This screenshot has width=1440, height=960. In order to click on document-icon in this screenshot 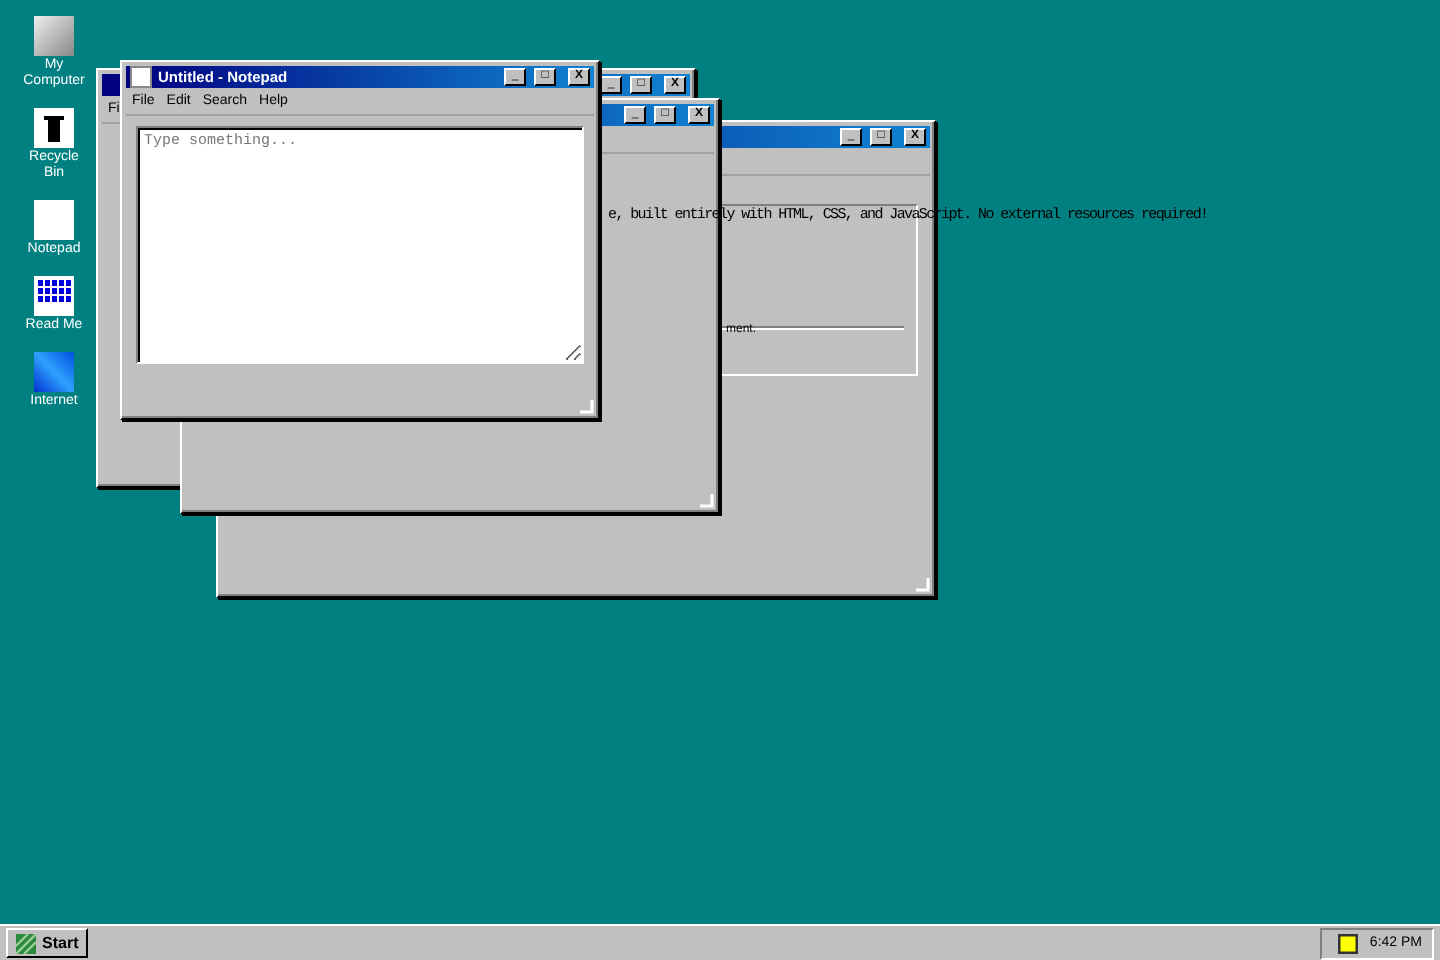, I will do `click(141, 77)`.